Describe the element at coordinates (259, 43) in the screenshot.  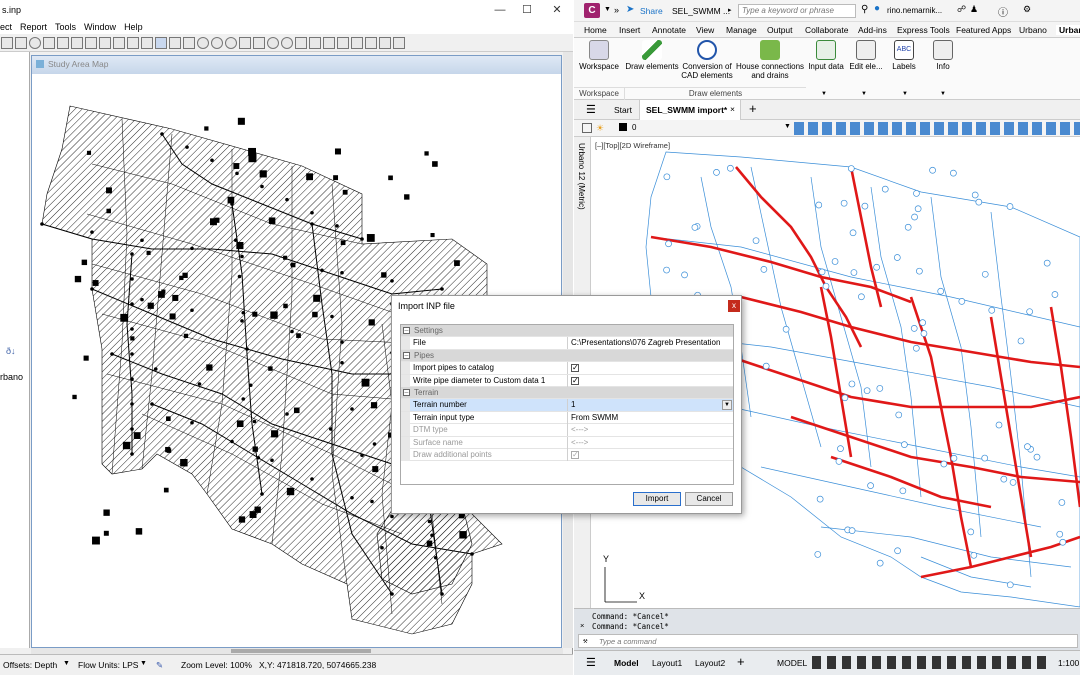
I see `raingage-icon` at that location.